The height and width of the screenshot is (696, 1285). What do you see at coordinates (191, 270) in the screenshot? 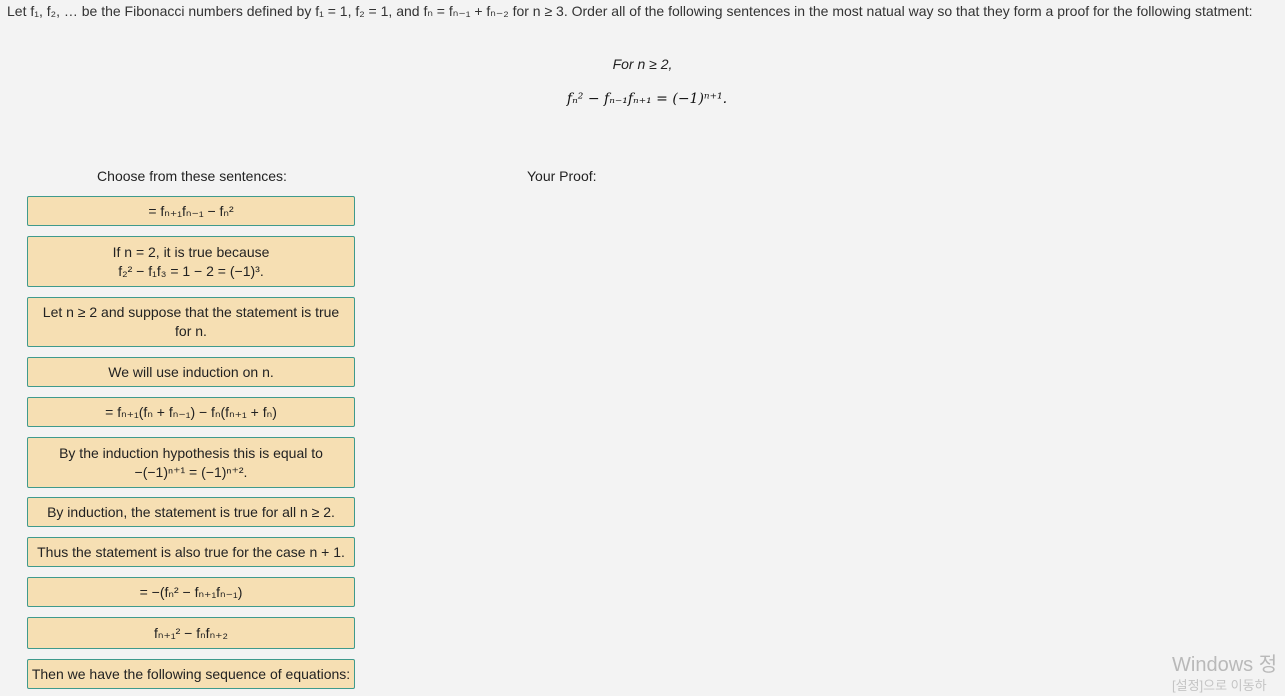
I see `sentence-card-line: f₂² − f₁f₃ = 1 − 2 = (−1)³.` at bounding box center [191, 270].